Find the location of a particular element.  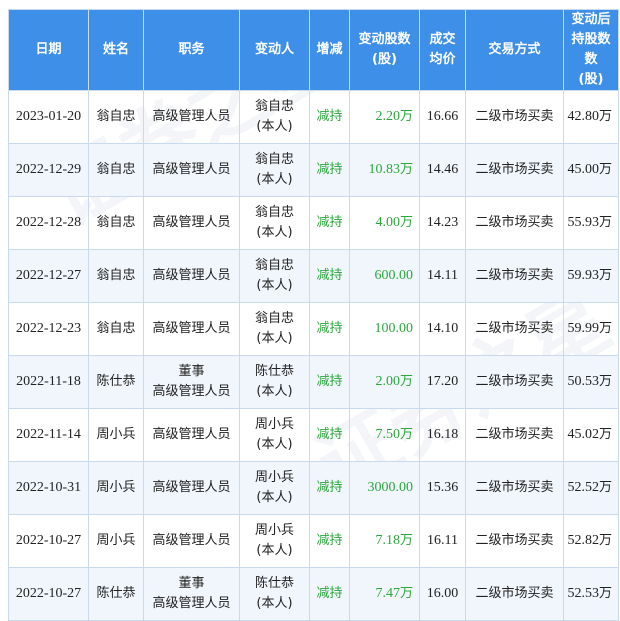

cell-holding: 50.53万 is located at coordinates (591, 382).